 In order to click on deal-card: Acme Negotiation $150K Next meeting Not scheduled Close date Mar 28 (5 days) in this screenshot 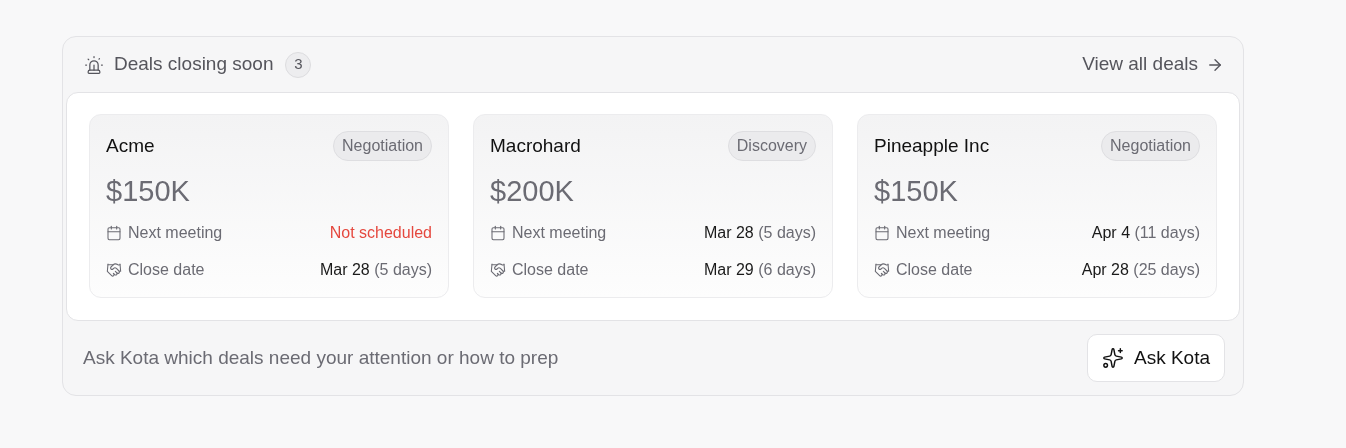, I will do `click(269, 206)`.